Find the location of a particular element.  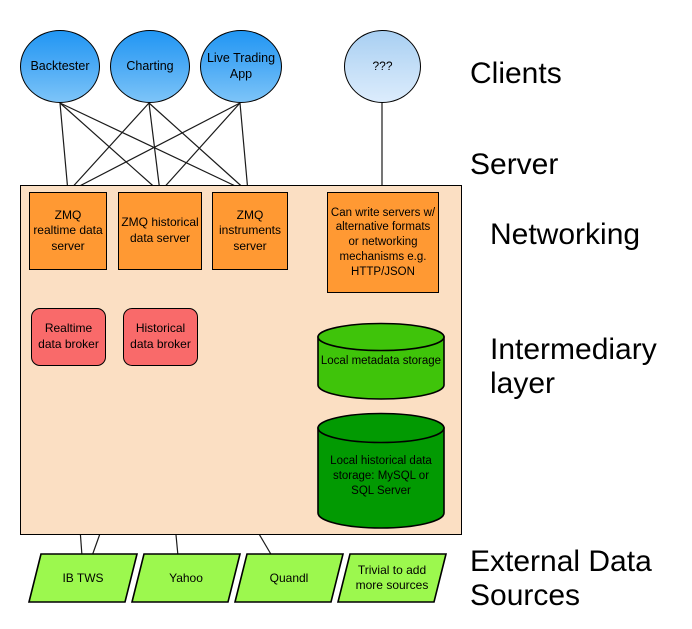

server-label: ZMQ instruments server is located at coordinates (250, 230).